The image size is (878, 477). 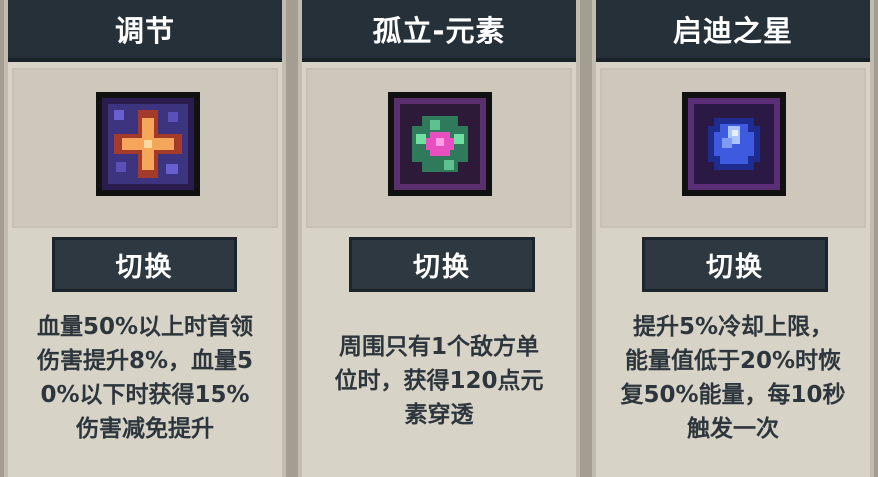 I want to click on description-line: 伤害提升8%，血量5, so click(x=145, y=361).